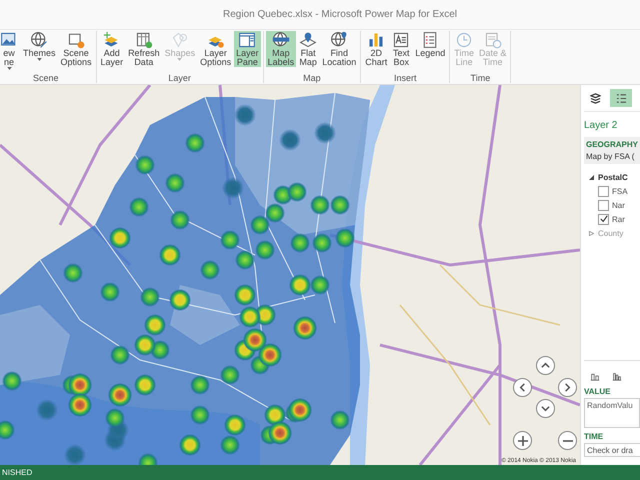 This screenshot has height=480, width=640. Describe the element at coordinates (567, 387) in the screenshot. I see `chevron-right-icon` at that location.